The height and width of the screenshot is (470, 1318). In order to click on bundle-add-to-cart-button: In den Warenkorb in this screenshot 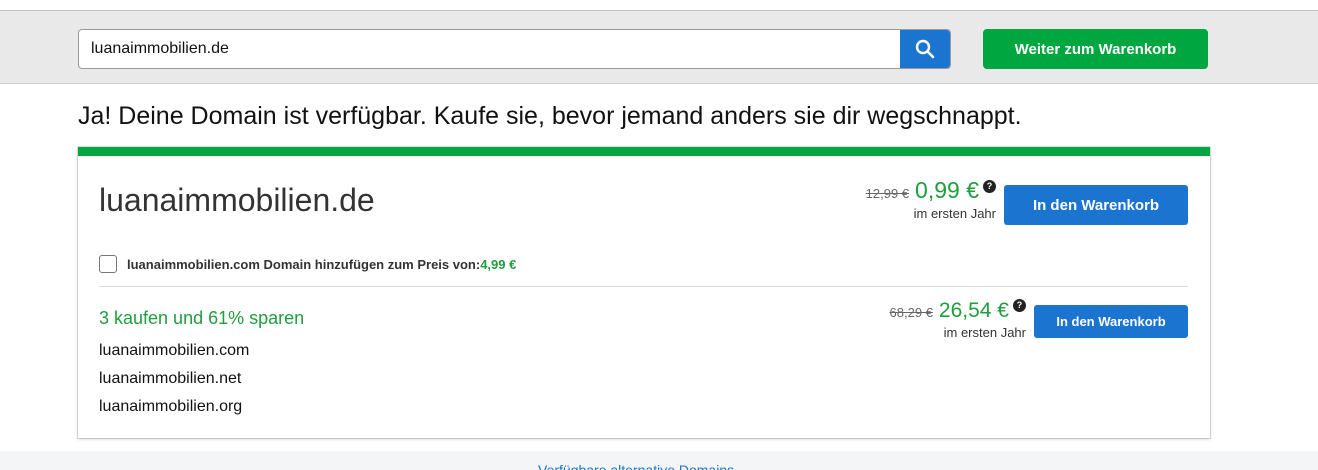, I will do `click(1111, 321)`.